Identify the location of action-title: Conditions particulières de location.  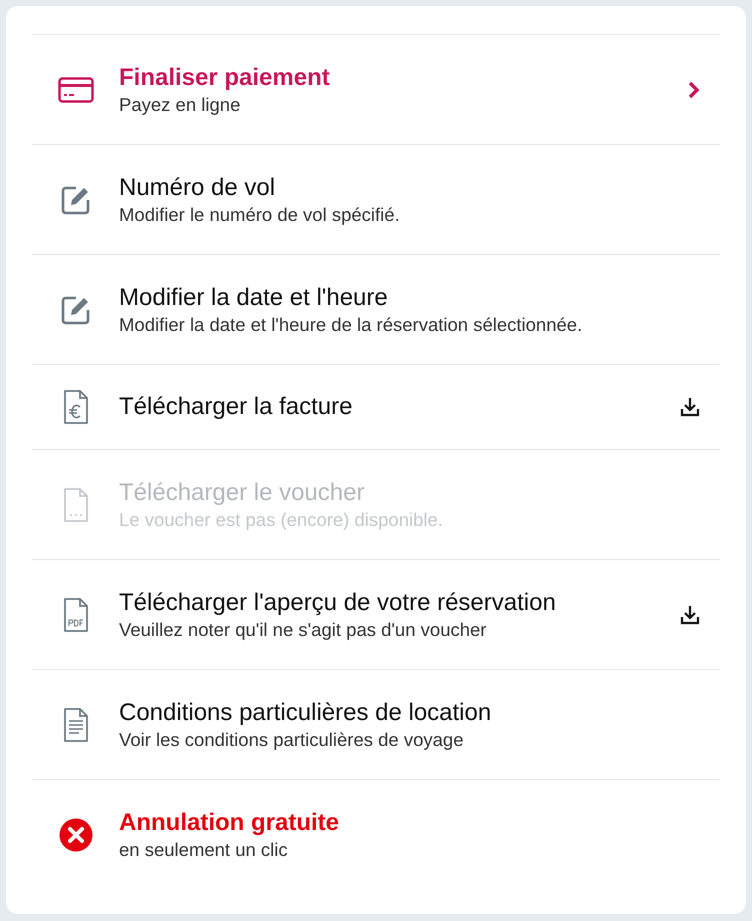
(305, 713).